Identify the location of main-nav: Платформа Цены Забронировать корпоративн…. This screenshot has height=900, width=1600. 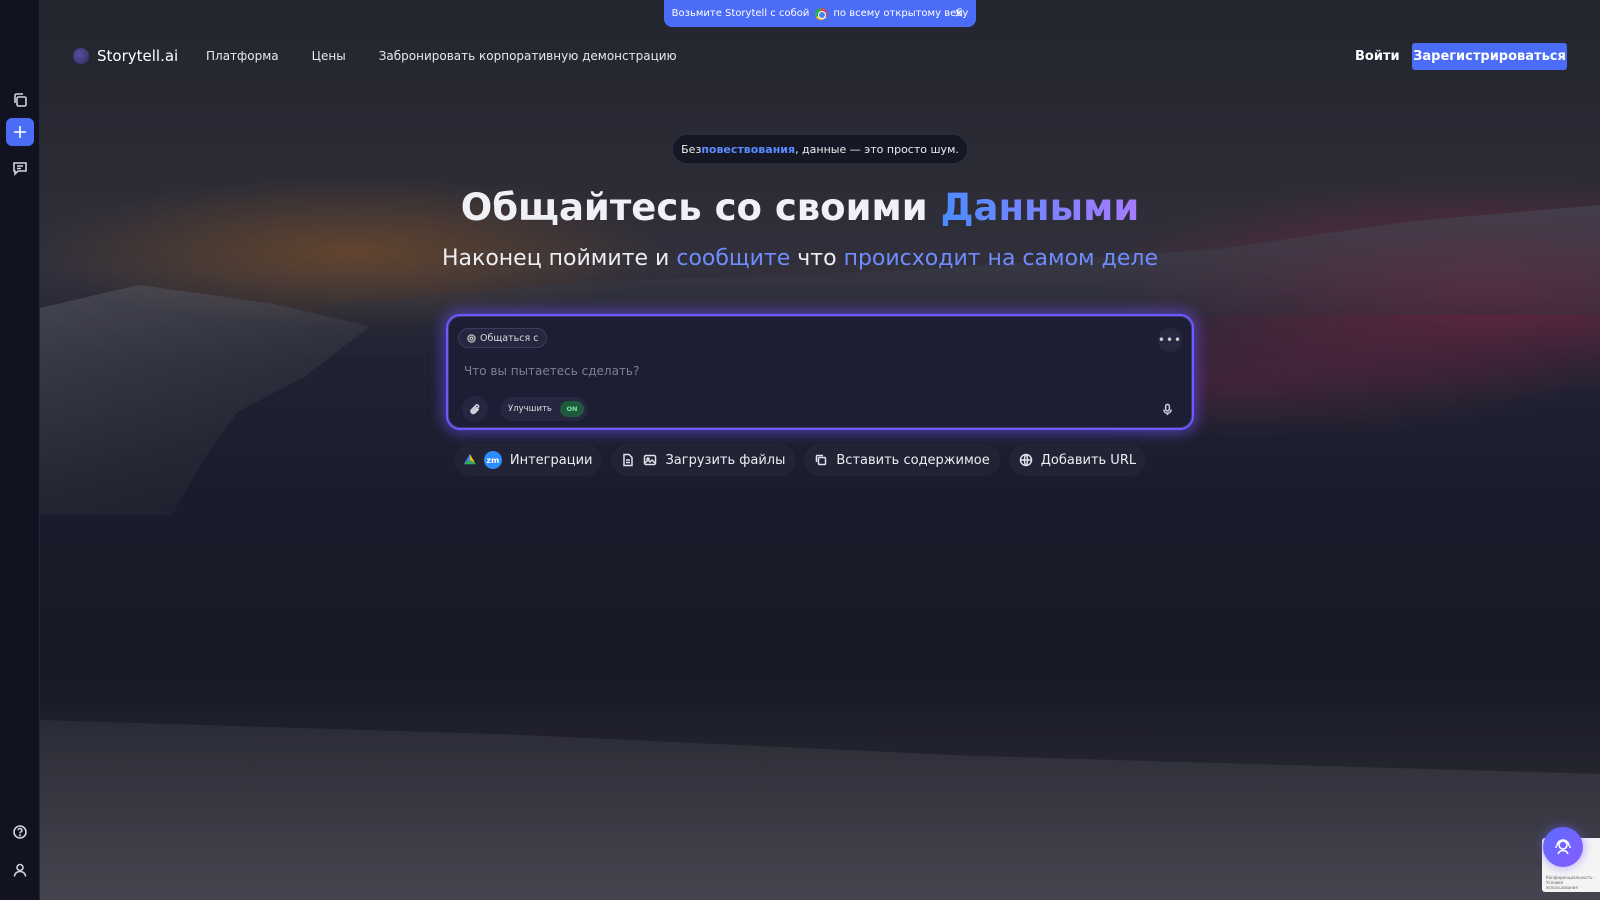
(441, 56).